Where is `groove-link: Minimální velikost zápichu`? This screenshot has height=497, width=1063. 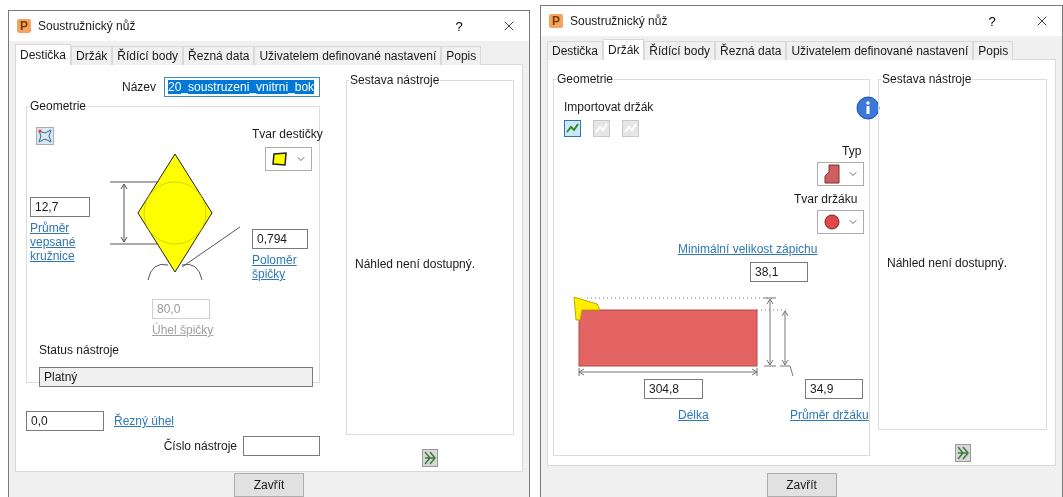
groove-link: Minimální velikost zápichu is located at coordinates (748, 249).